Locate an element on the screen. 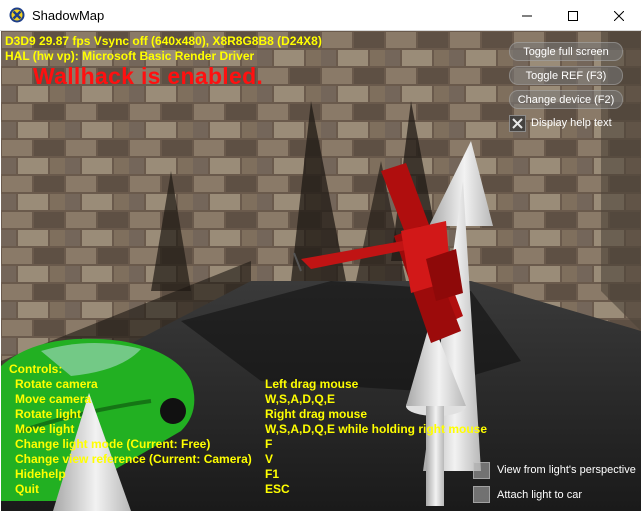 The height and width of the screenshot is (512, 642). maximize-icon is located at coordinates (573, 15).